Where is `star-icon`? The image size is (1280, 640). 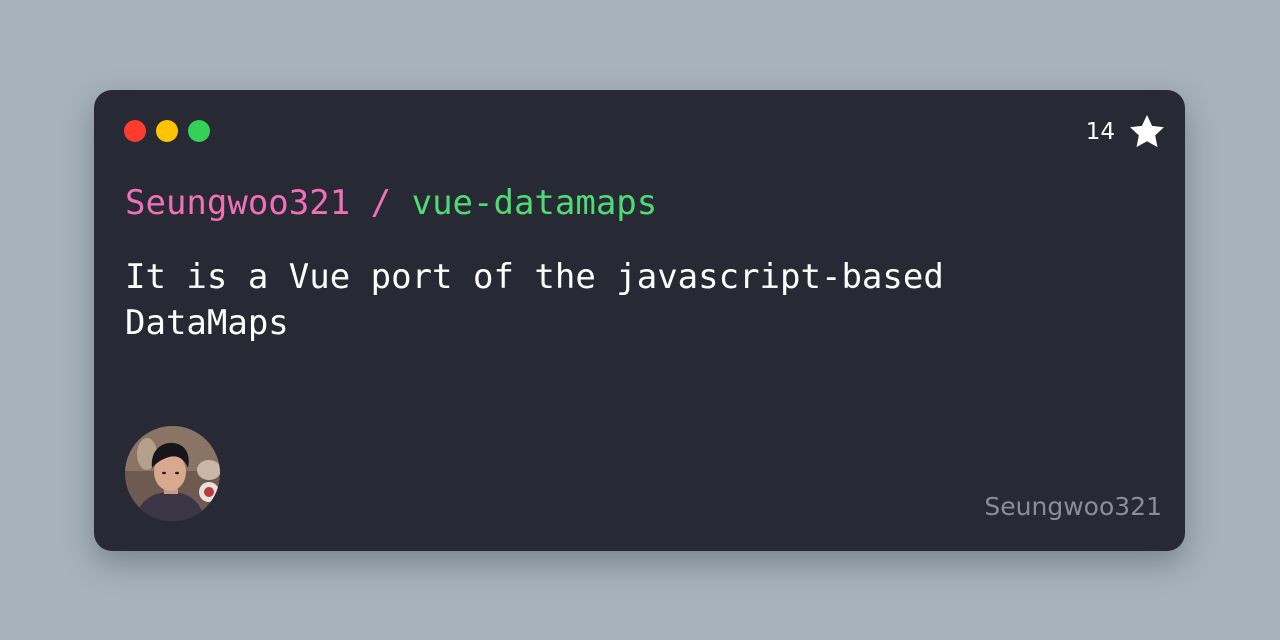 star-icon is located at coordinates (1147, 131).